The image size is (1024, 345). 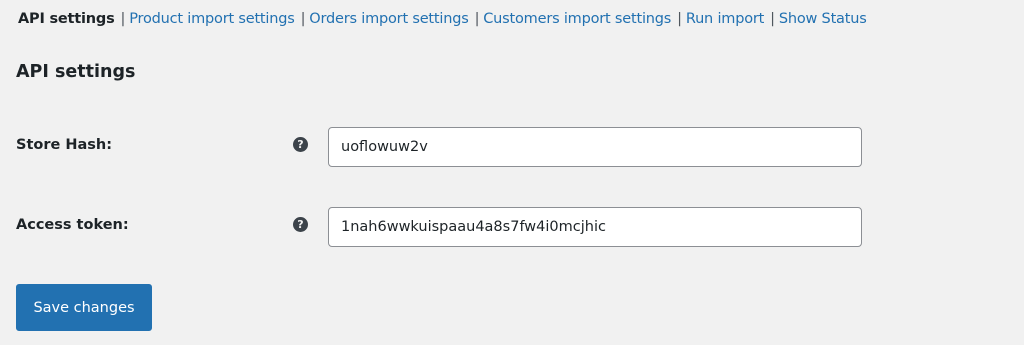 What do you see at coordinates (84, 307) in the screenshot?
I see `save-changes-button: Save changes` at bounding box center [84, 307].